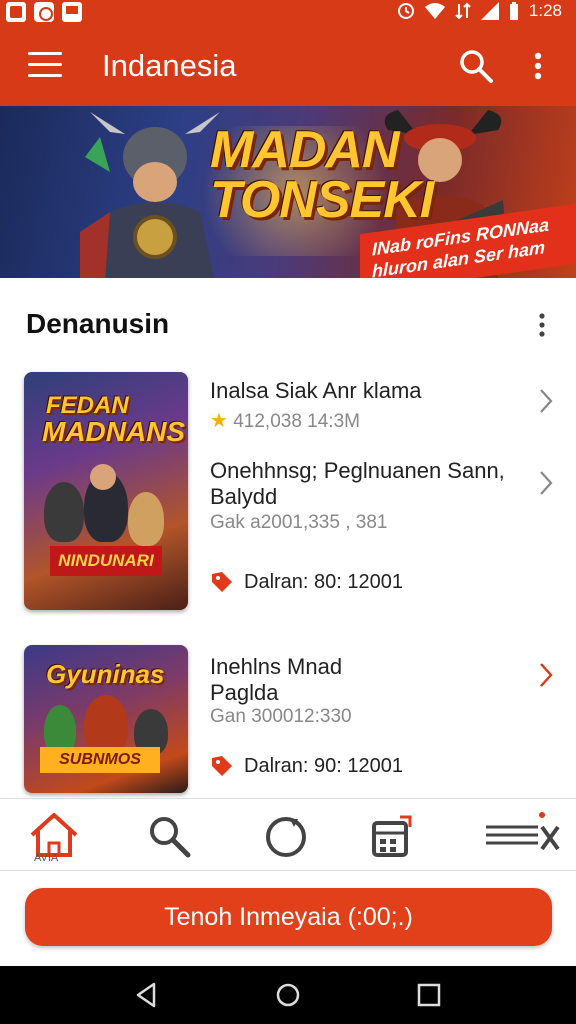 This screenshot has width=576, height=1024. Describe the element at coordinates (281, 716) in the screenshot. I see `game-meta: Gan 300012:330` at that location.